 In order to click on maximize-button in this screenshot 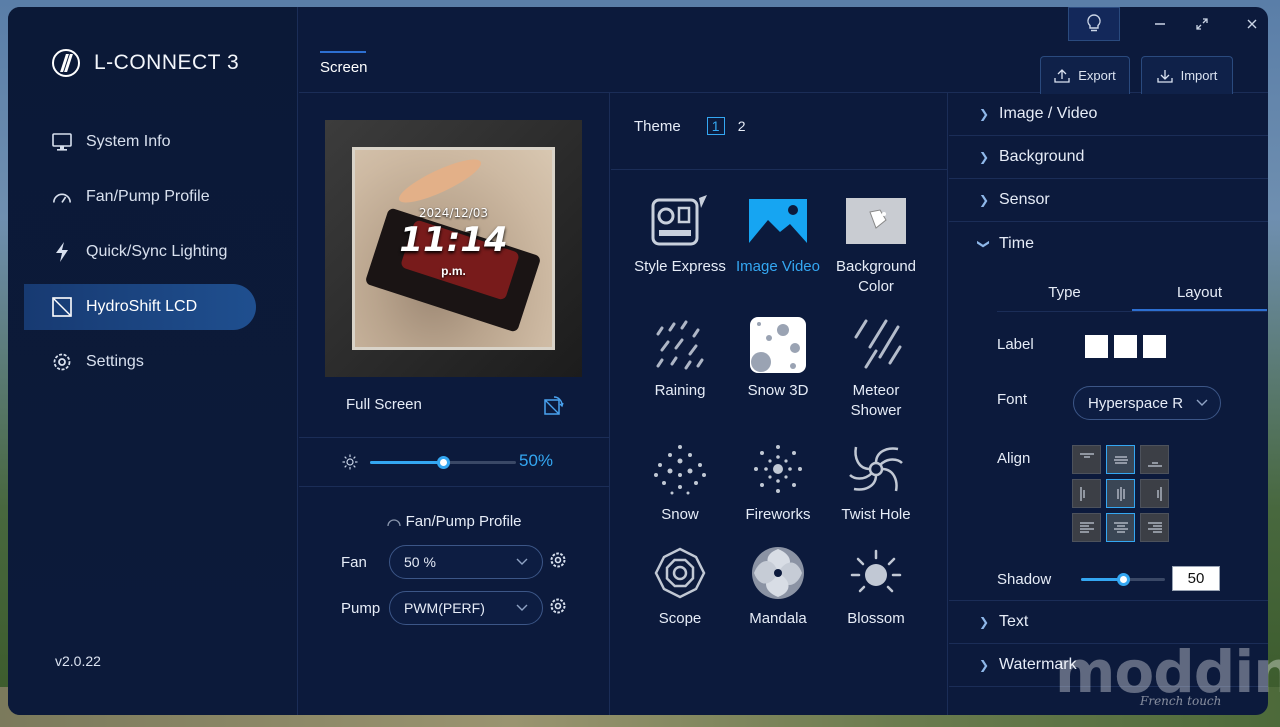, I will do `click(1202, 24)`.